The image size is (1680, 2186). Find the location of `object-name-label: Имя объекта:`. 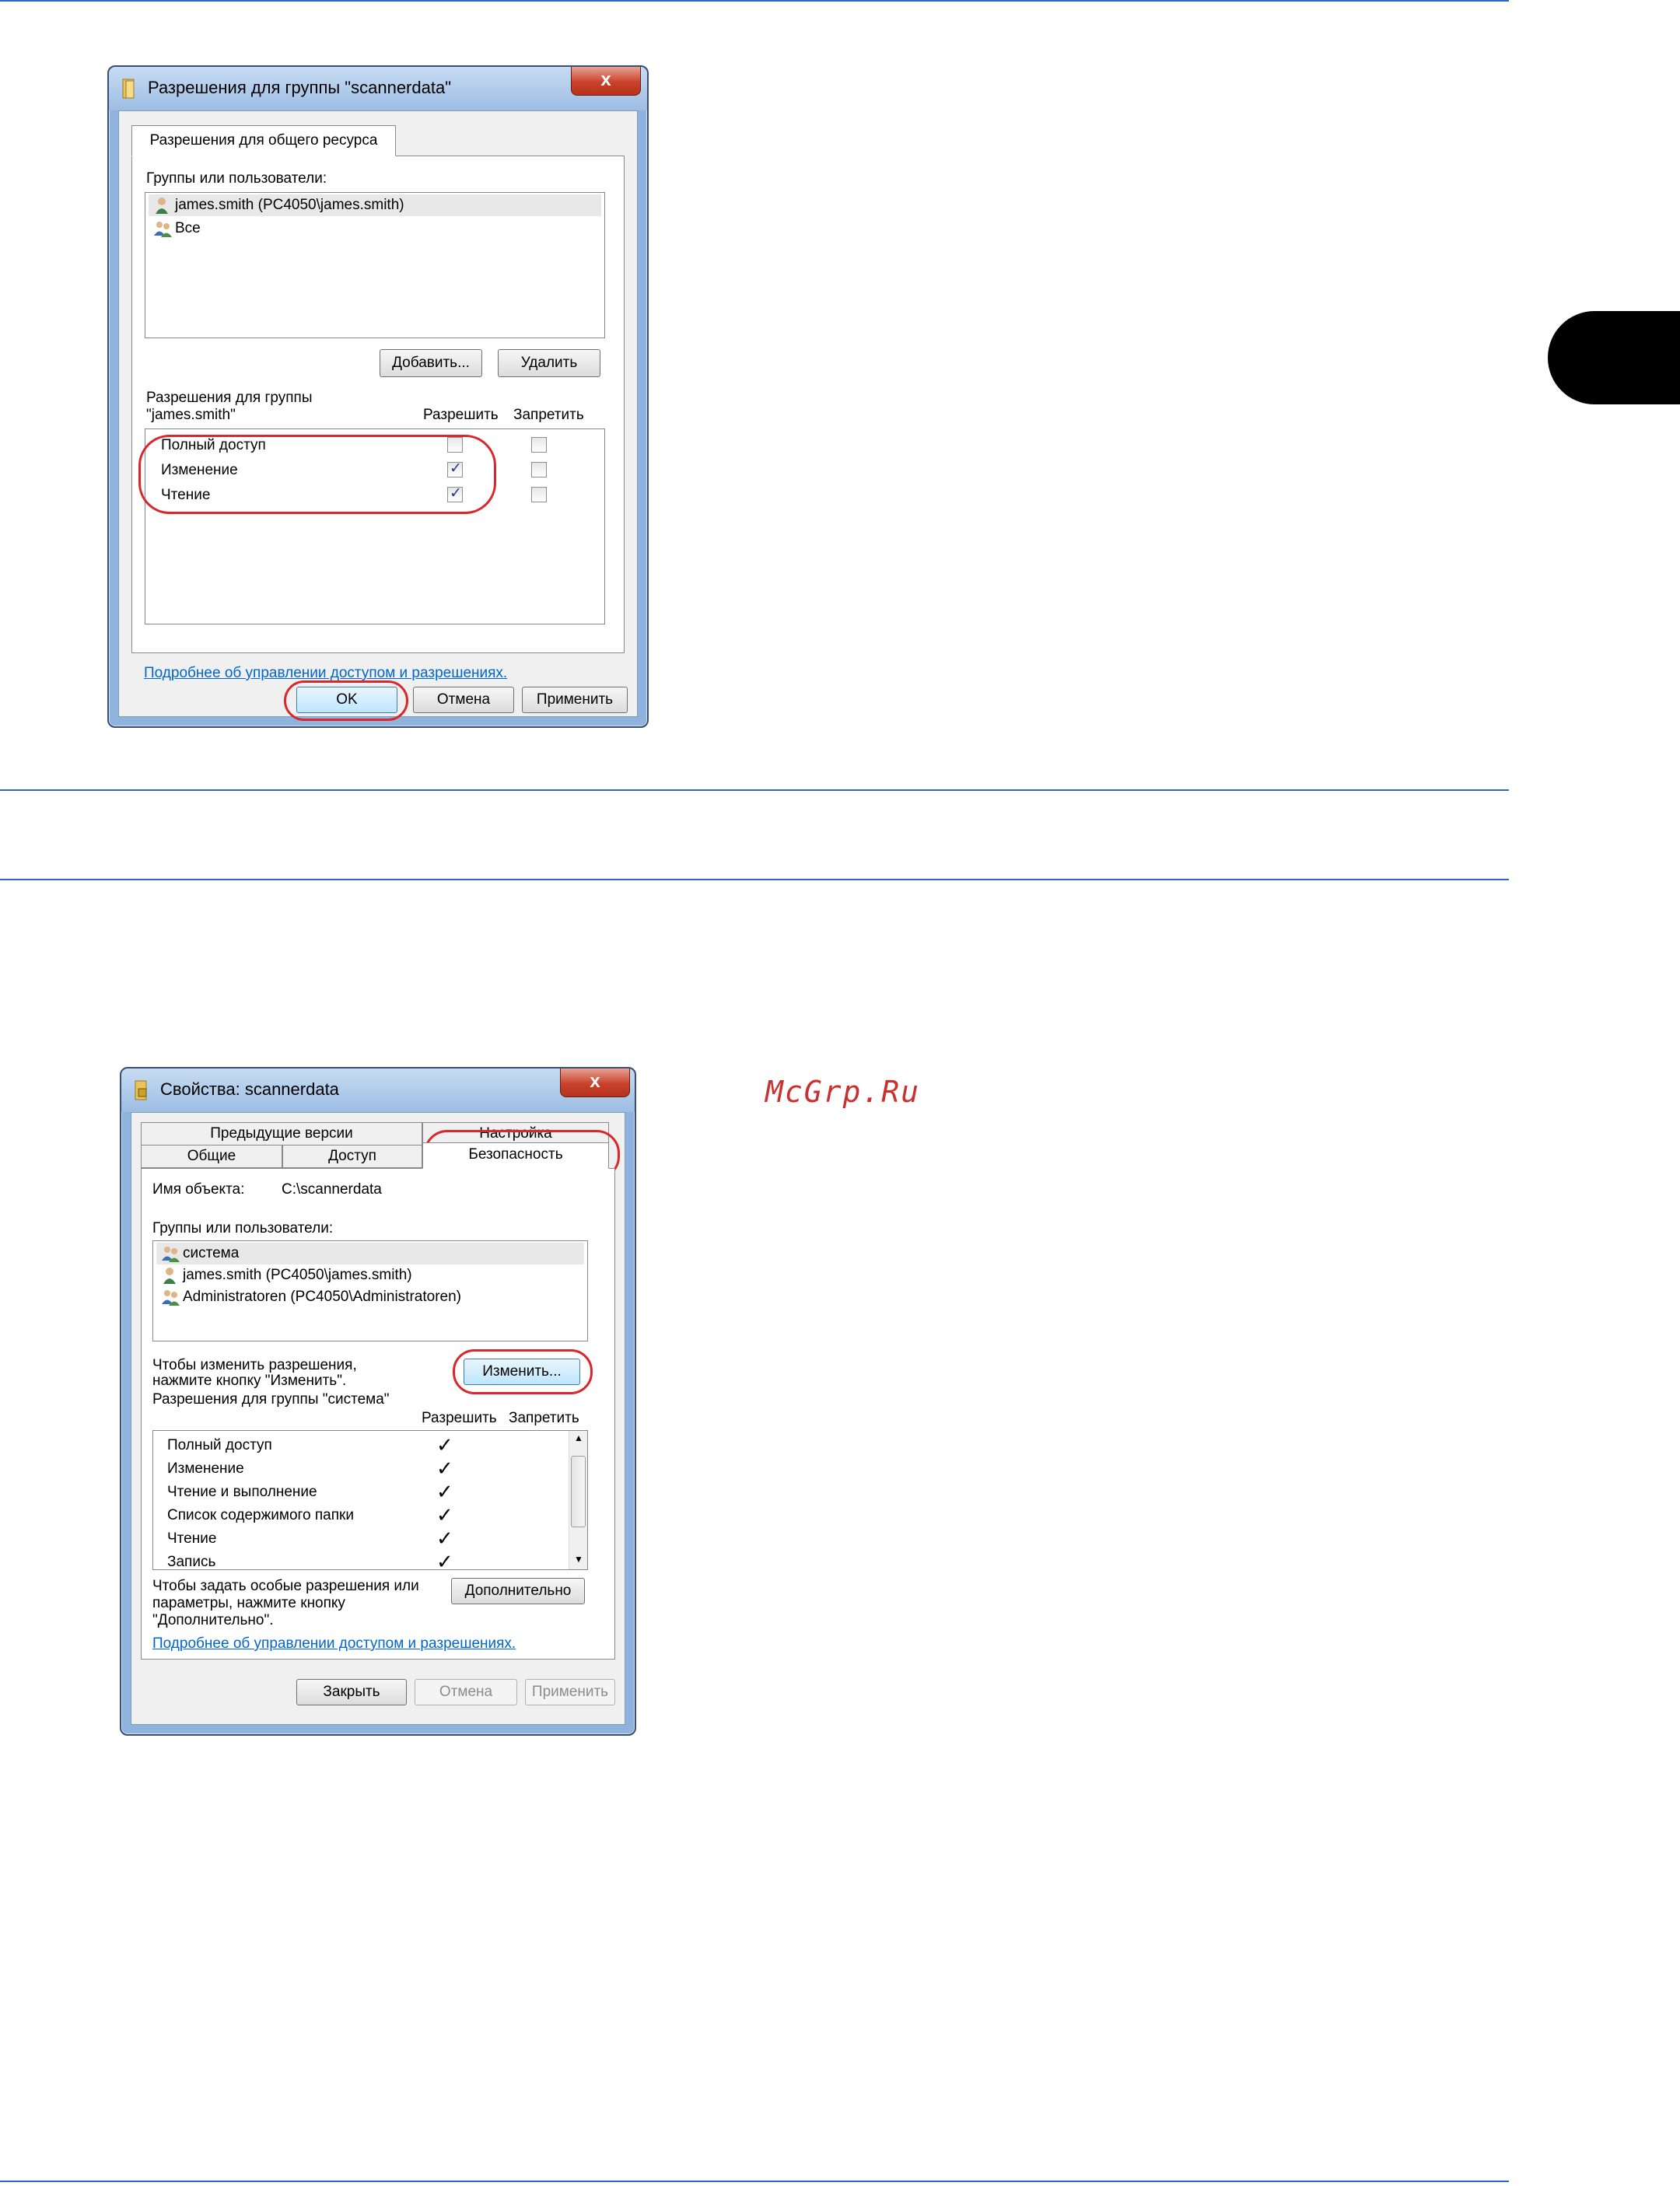

object-name-label: Имя объекта: is located at coordinates (198, 1189).